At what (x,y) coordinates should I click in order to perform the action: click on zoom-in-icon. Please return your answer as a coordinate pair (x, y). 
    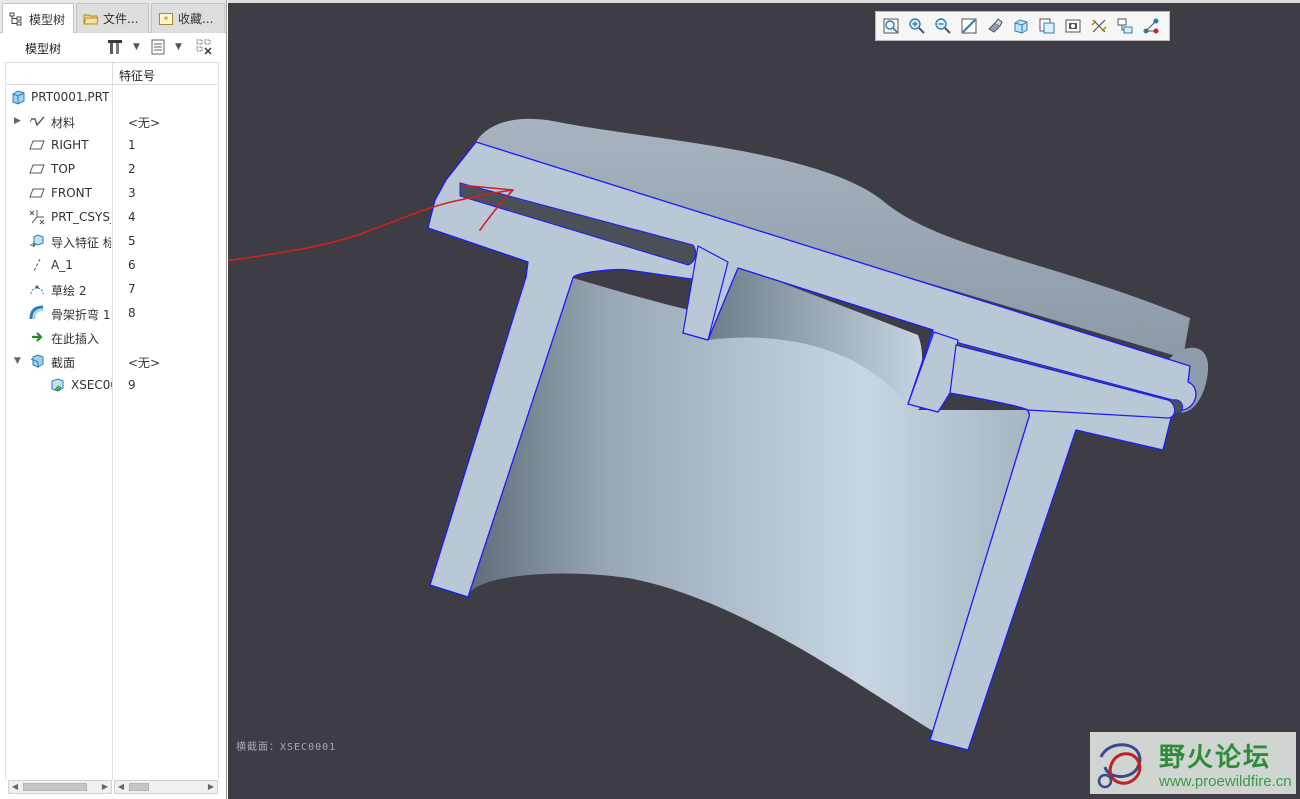
    Looking at the image, I should click on (917, 26).